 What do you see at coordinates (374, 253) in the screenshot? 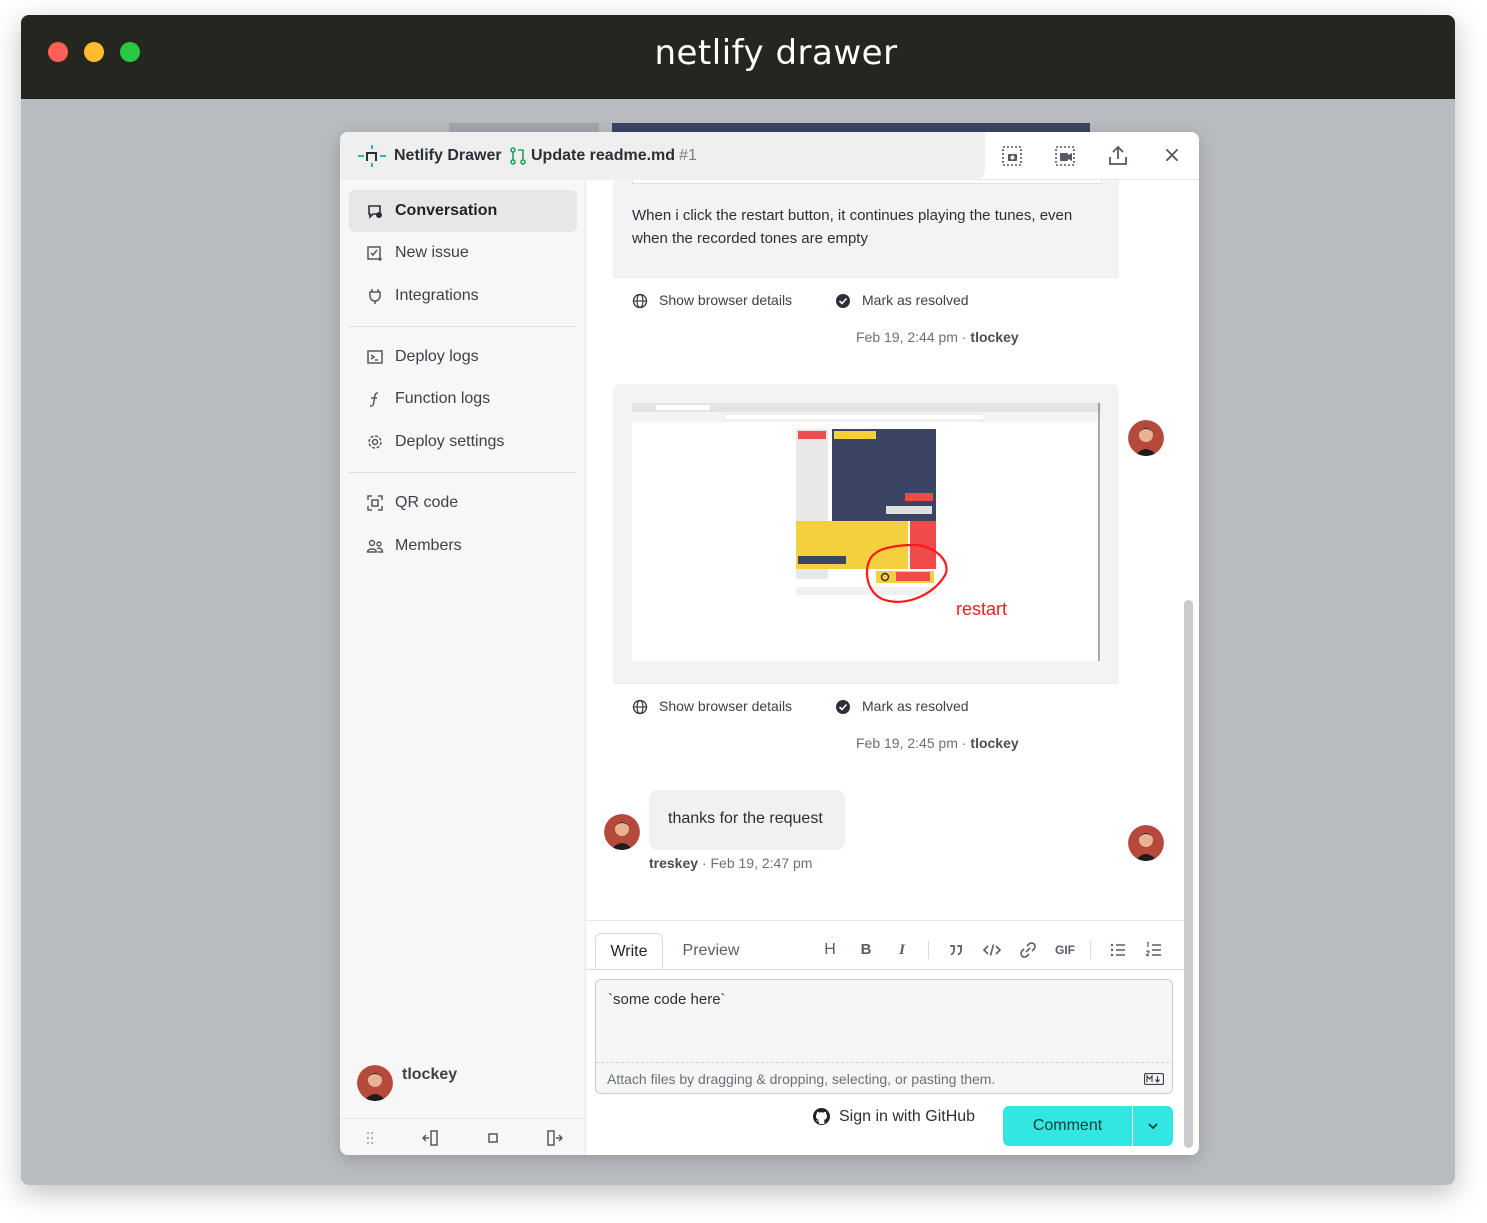
I see `new-issue-icon` at bounding box center [374, 253].